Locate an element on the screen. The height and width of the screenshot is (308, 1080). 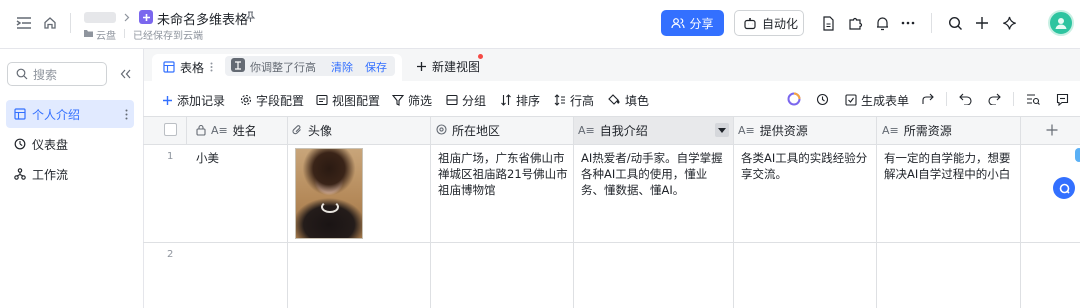
sidebar-item-workflow: 工作流 is located at coordinates (70, 174).